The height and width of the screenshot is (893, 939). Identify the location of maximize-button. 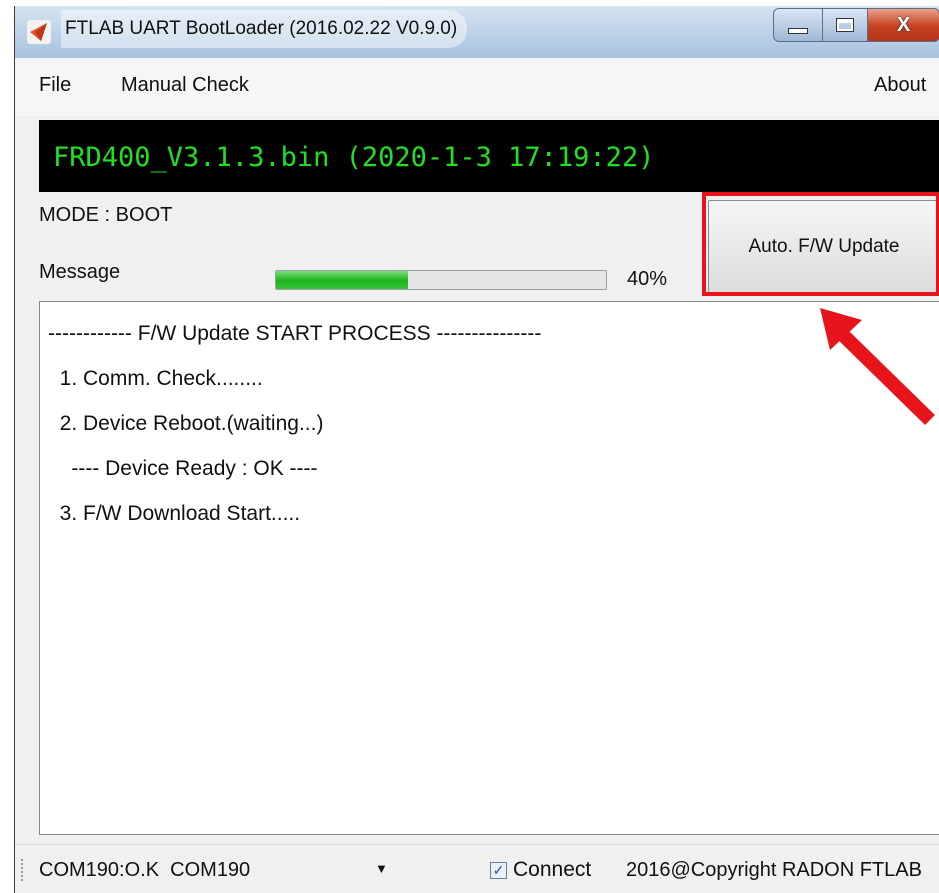
(845, 25).